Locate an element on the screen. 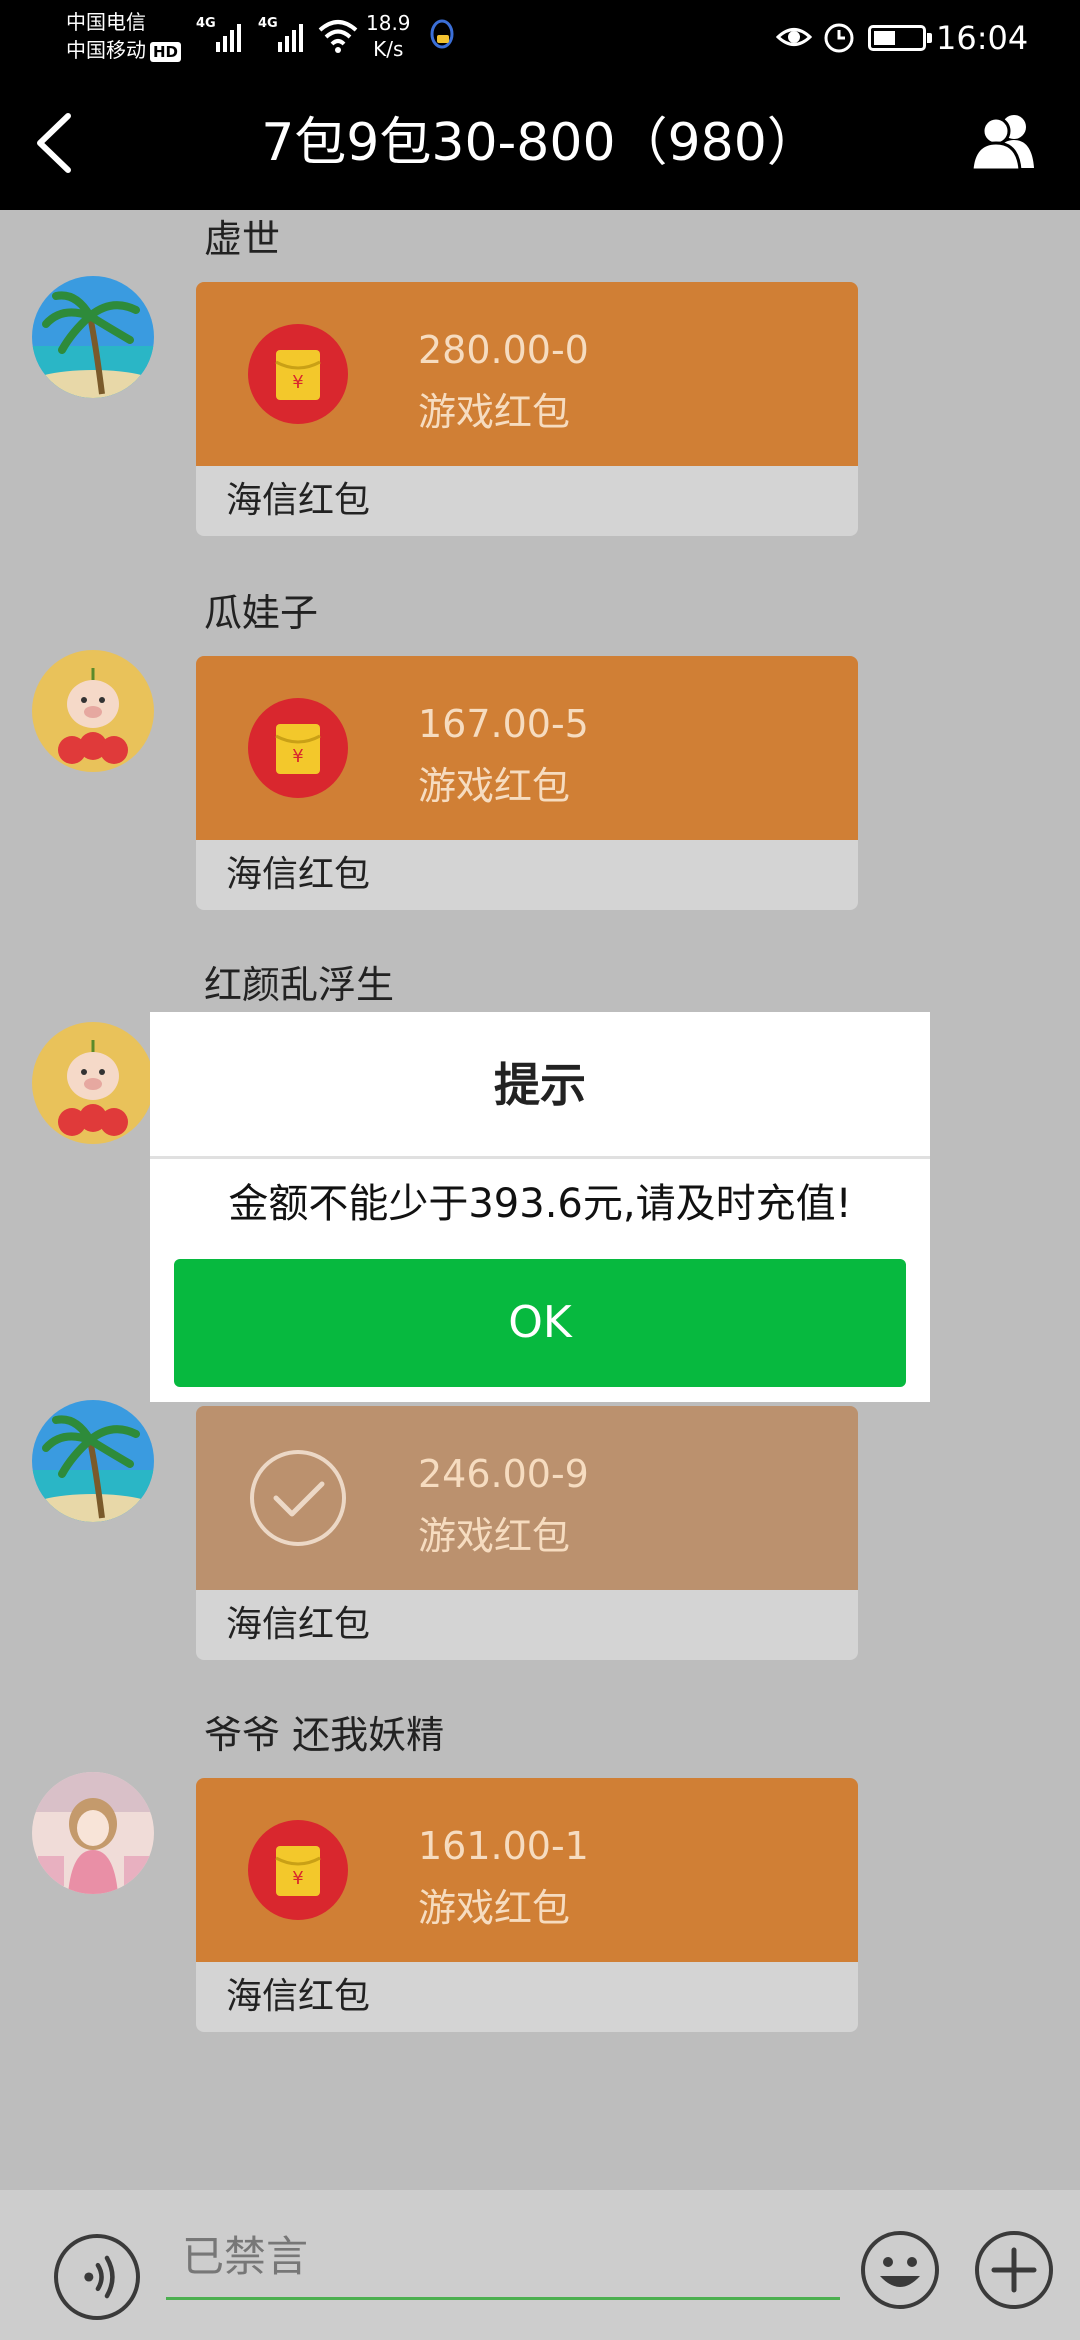  sender-name: 瓜娃子 is located at coordinates (261, 613).